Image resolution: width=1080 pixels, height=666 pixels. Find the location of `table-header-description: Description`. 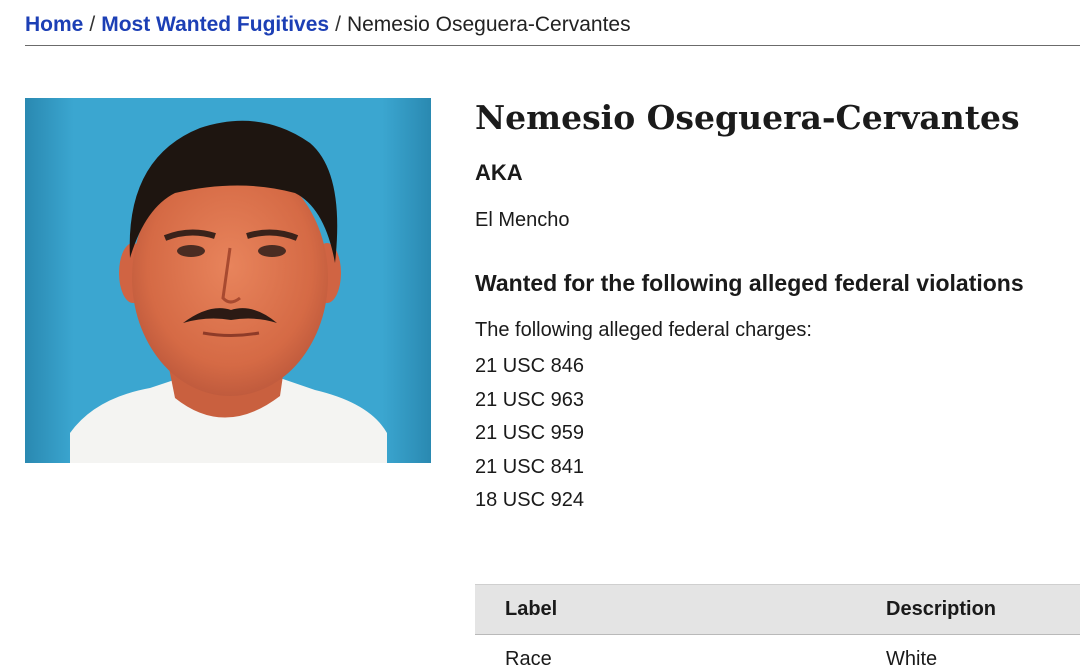

table-header-description: Description is located at coordinates (983, 609).